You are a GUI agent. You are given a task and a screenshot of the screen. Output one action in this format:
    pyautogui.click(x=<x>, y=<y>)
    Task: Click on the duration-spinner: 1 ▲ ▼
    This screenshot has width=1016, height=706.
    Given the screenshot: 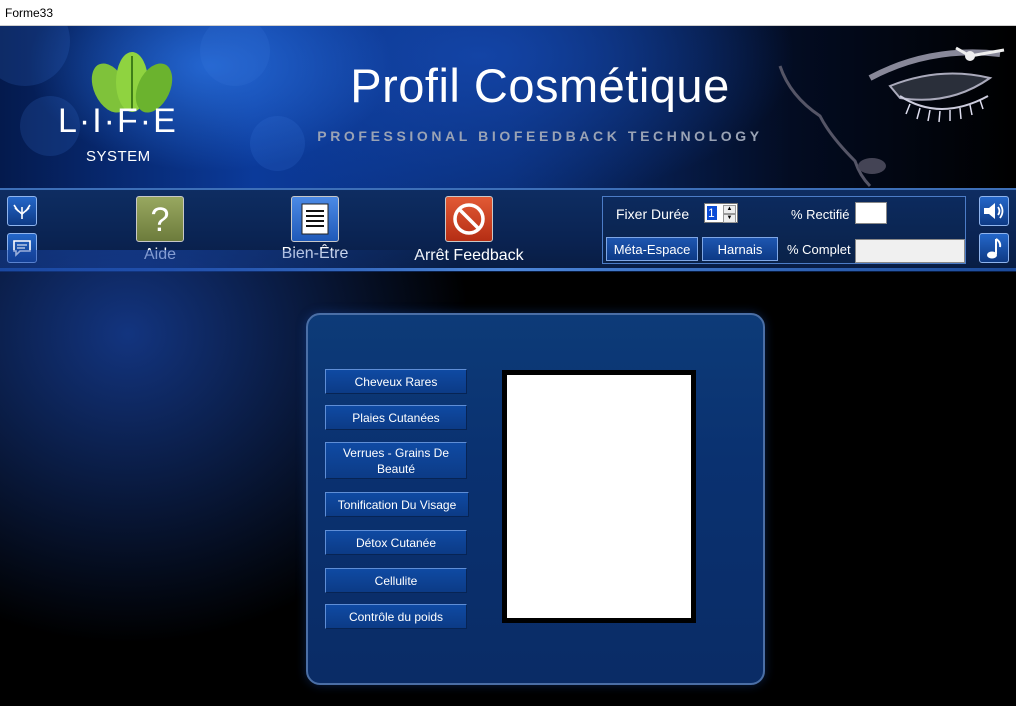 What is the action you would take?
    pyautogui.click(x=721, y=213)
    